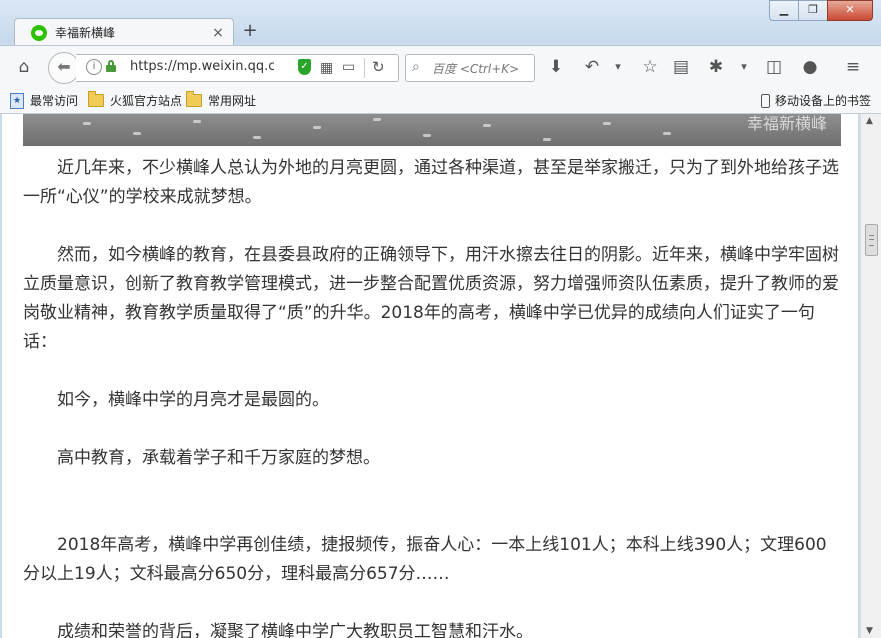 The width and height of the screenshot is (881, 638). I want to click on url-divider, so click(364, 68).